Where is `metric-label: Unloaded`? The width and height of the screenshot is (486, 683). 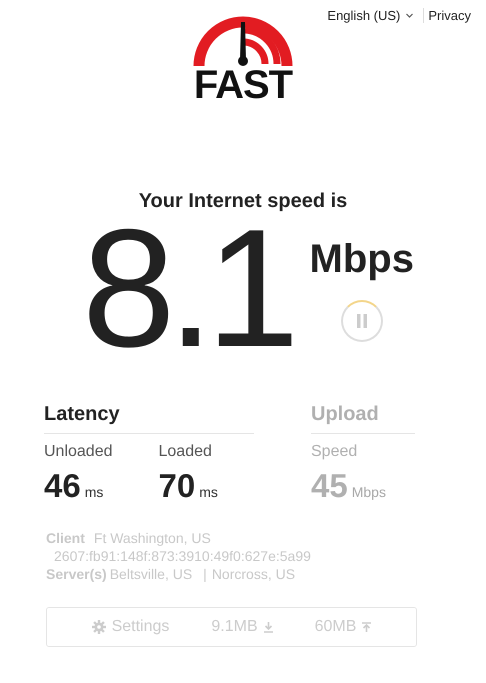
metric-label: Unloaded is located at coordinates (78, 452).